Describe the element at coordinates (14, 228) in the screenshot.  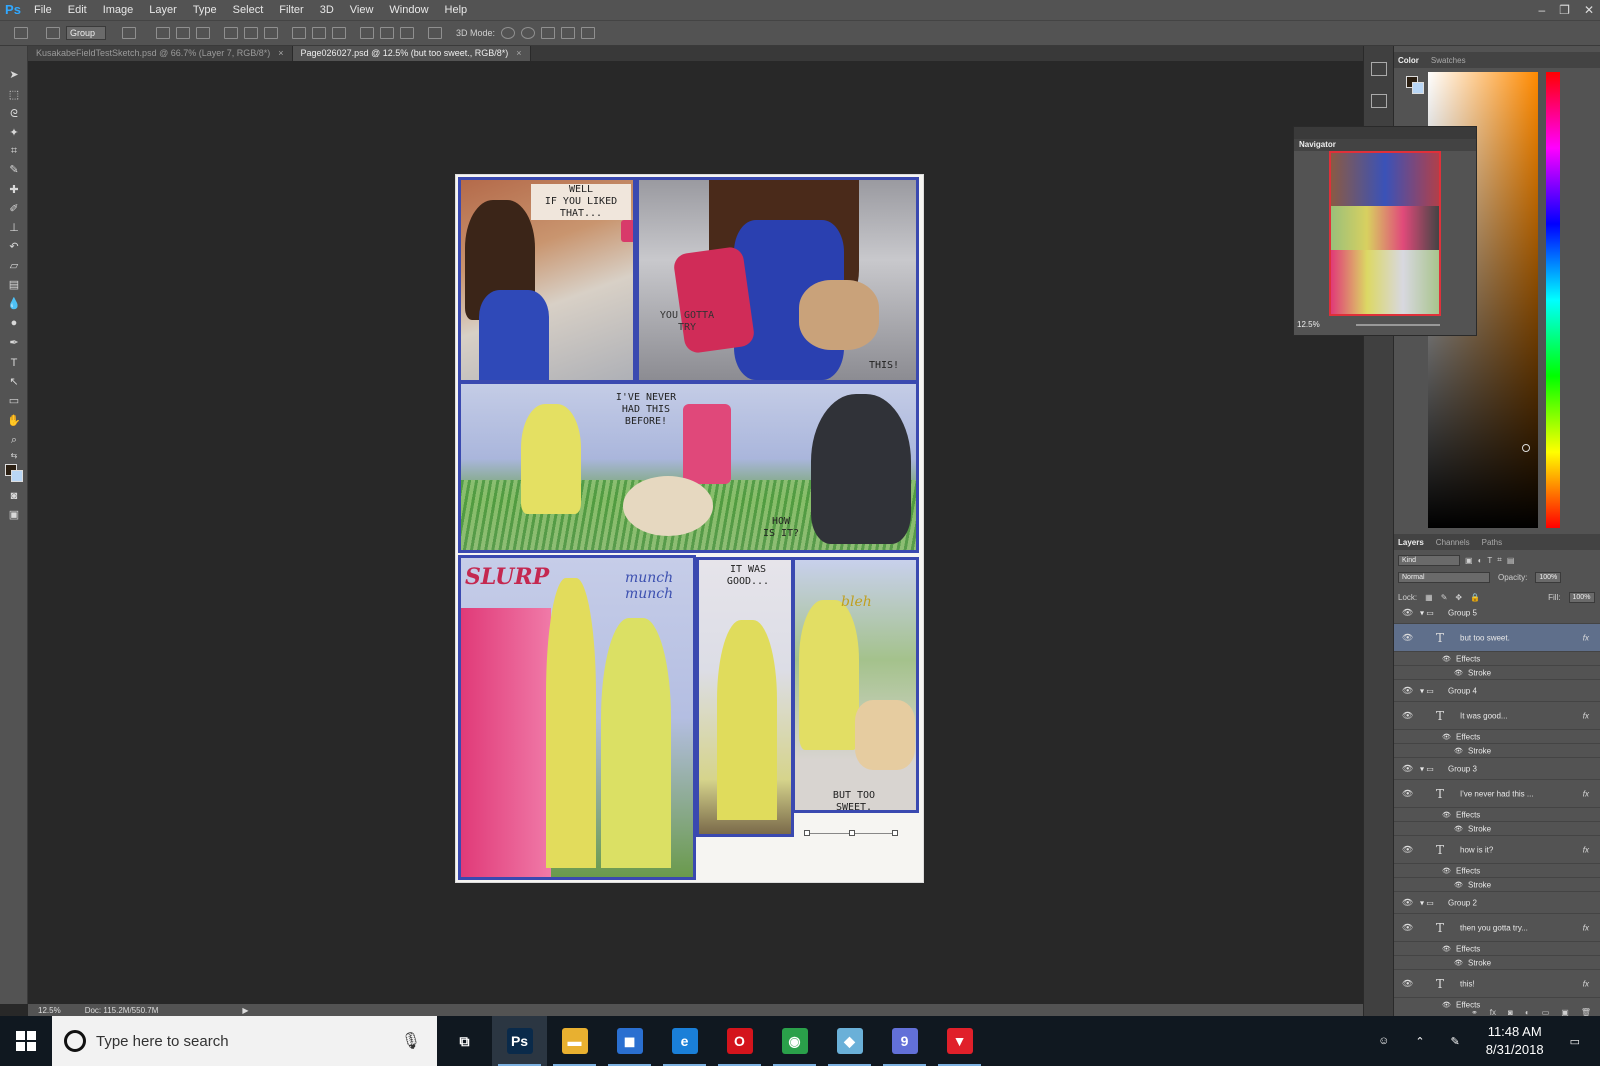
I see `clone-stamp-icon: ⊥` at that location.